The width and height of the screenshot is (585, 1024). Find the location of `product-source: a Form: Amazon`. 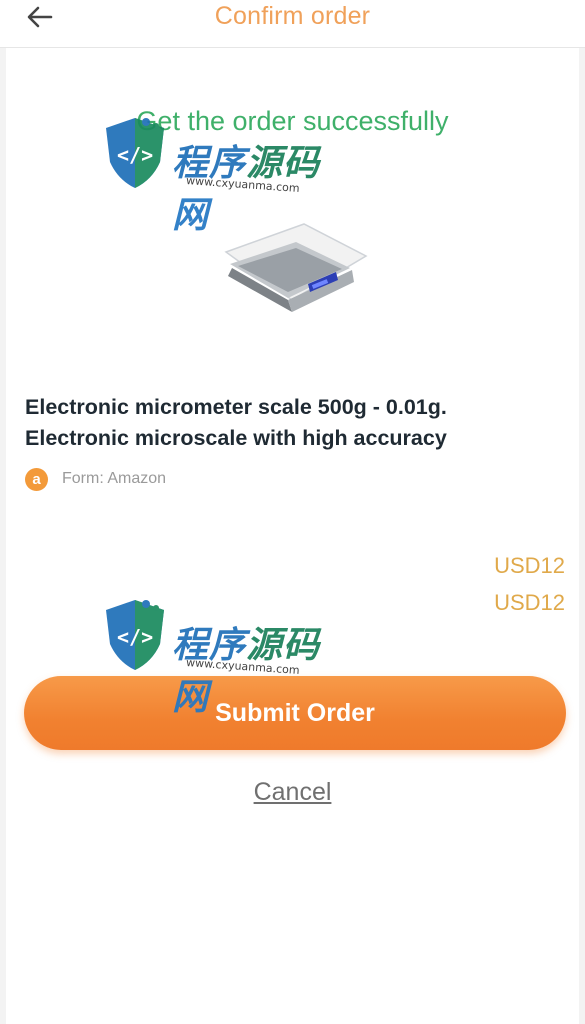

product-source: a Form: Amazon is located at coordinates (95, 479).